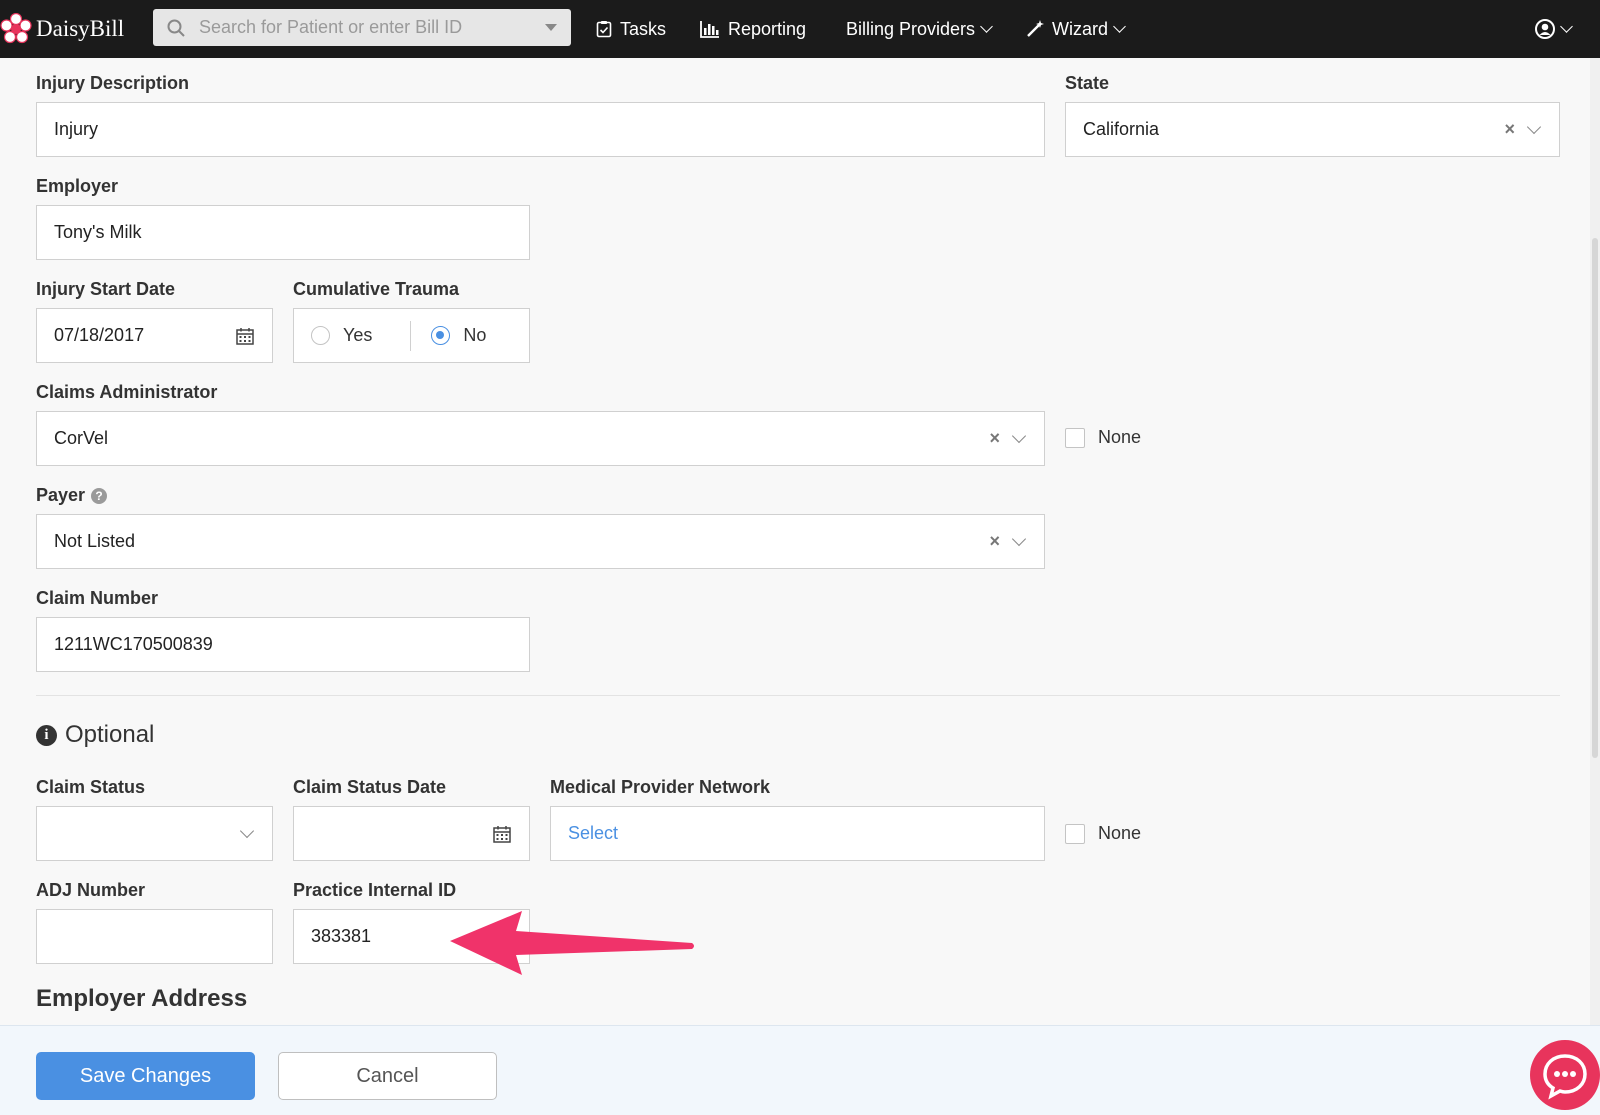 The width and height of the screenshot is (1600, 1115). Describe the element at coordinates (370, 787) in the screenshot. I see `claim-status-date-label: Claim Status Date` at that location.